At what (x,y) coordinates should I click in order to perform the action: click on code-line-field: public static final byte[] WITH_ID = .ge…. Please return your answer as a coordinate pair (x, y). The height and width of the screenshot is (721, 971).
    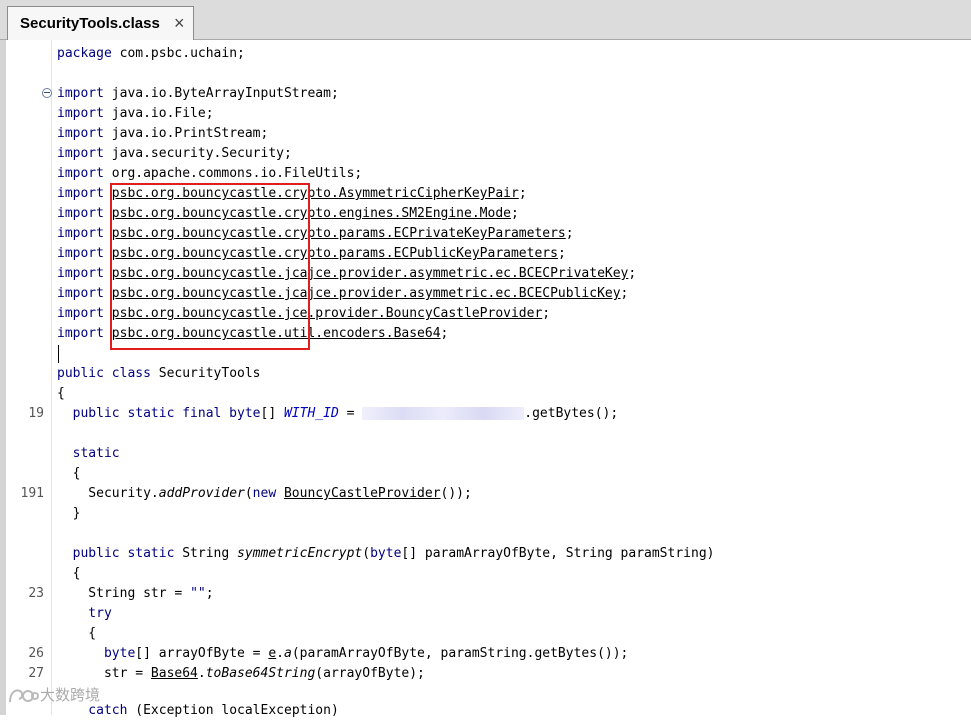
    Looking at the image, I should click on (338, 414).